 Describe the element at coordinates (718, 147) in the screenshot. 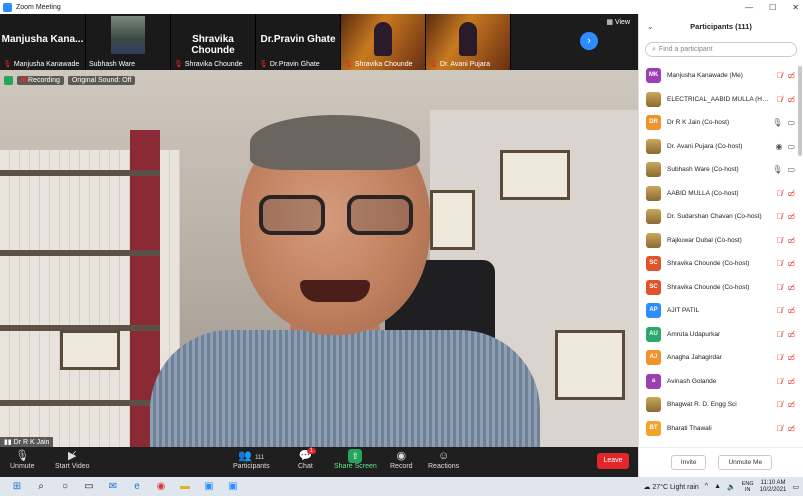

I see `participant-row: Dr. Avani Pujara (Co-host) ◉ ▭` at that location.